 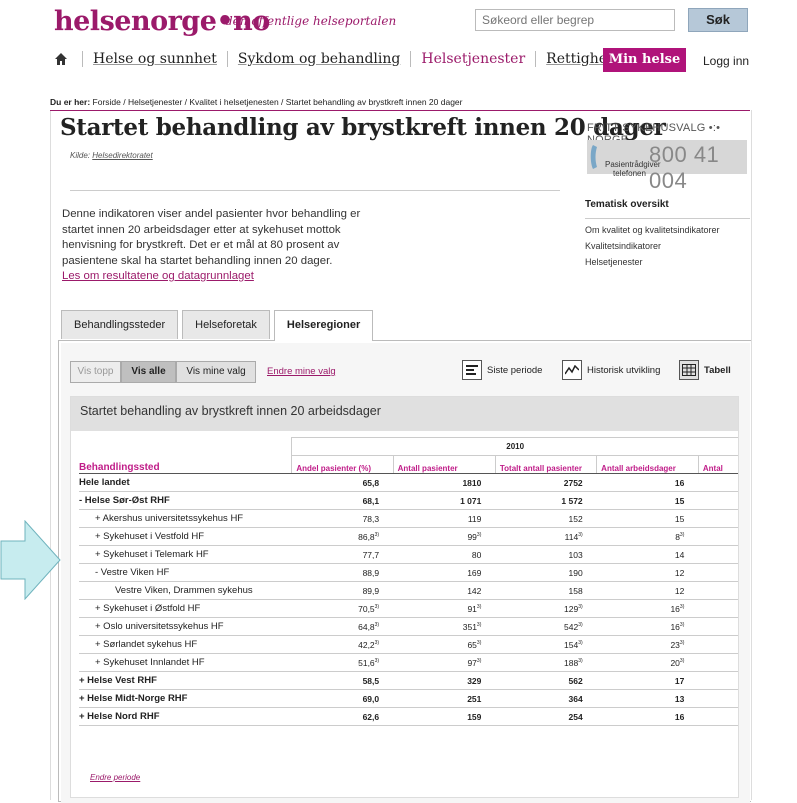 What do you see at coordinates (408, 698) in the screenshot?
I see `table-row: + Helse Midt-Norge RHF 69,0 251 364 13` at bounding box center [408, 698].